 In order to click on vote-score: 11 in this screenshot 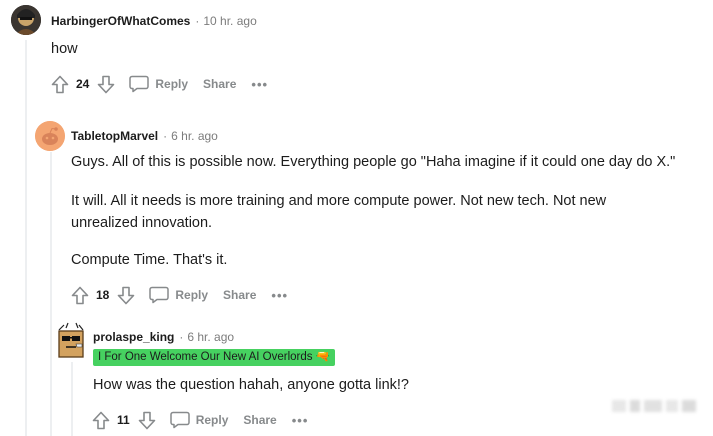, I will do `click(123, 420)`.